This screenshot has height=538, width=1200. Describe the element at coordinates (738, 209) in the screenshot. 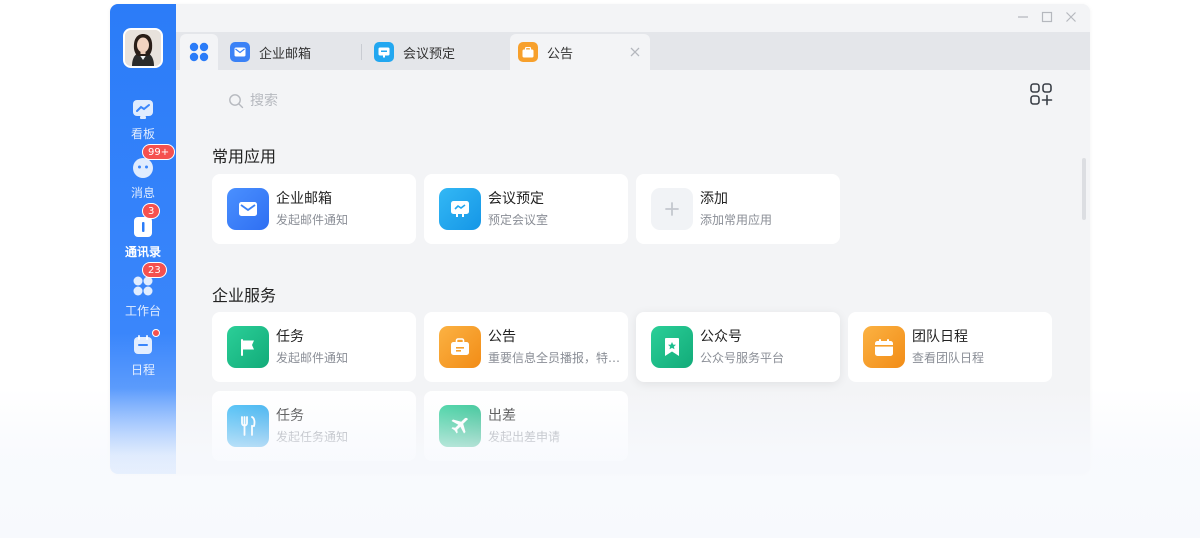

I see `app-card-add-common: 添加 添加常用应用` at that location.